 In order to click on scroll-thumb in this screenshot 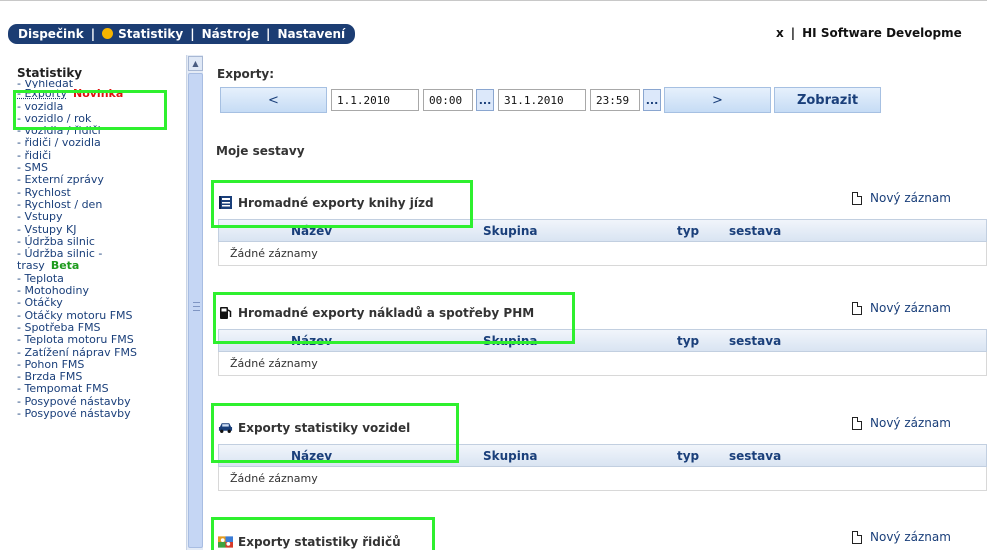, I will do `click(195, 310)`.